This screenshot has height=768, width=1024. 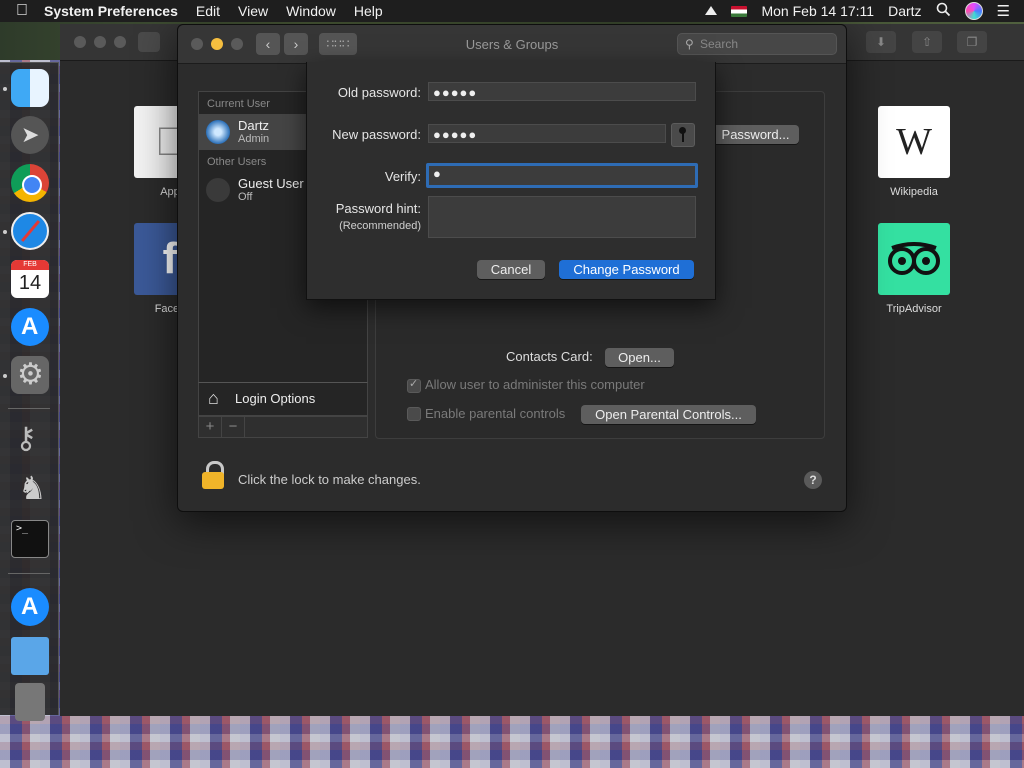 I want to click on system-preferences-gear-icon: ⚙, so click(x=30, y=375).